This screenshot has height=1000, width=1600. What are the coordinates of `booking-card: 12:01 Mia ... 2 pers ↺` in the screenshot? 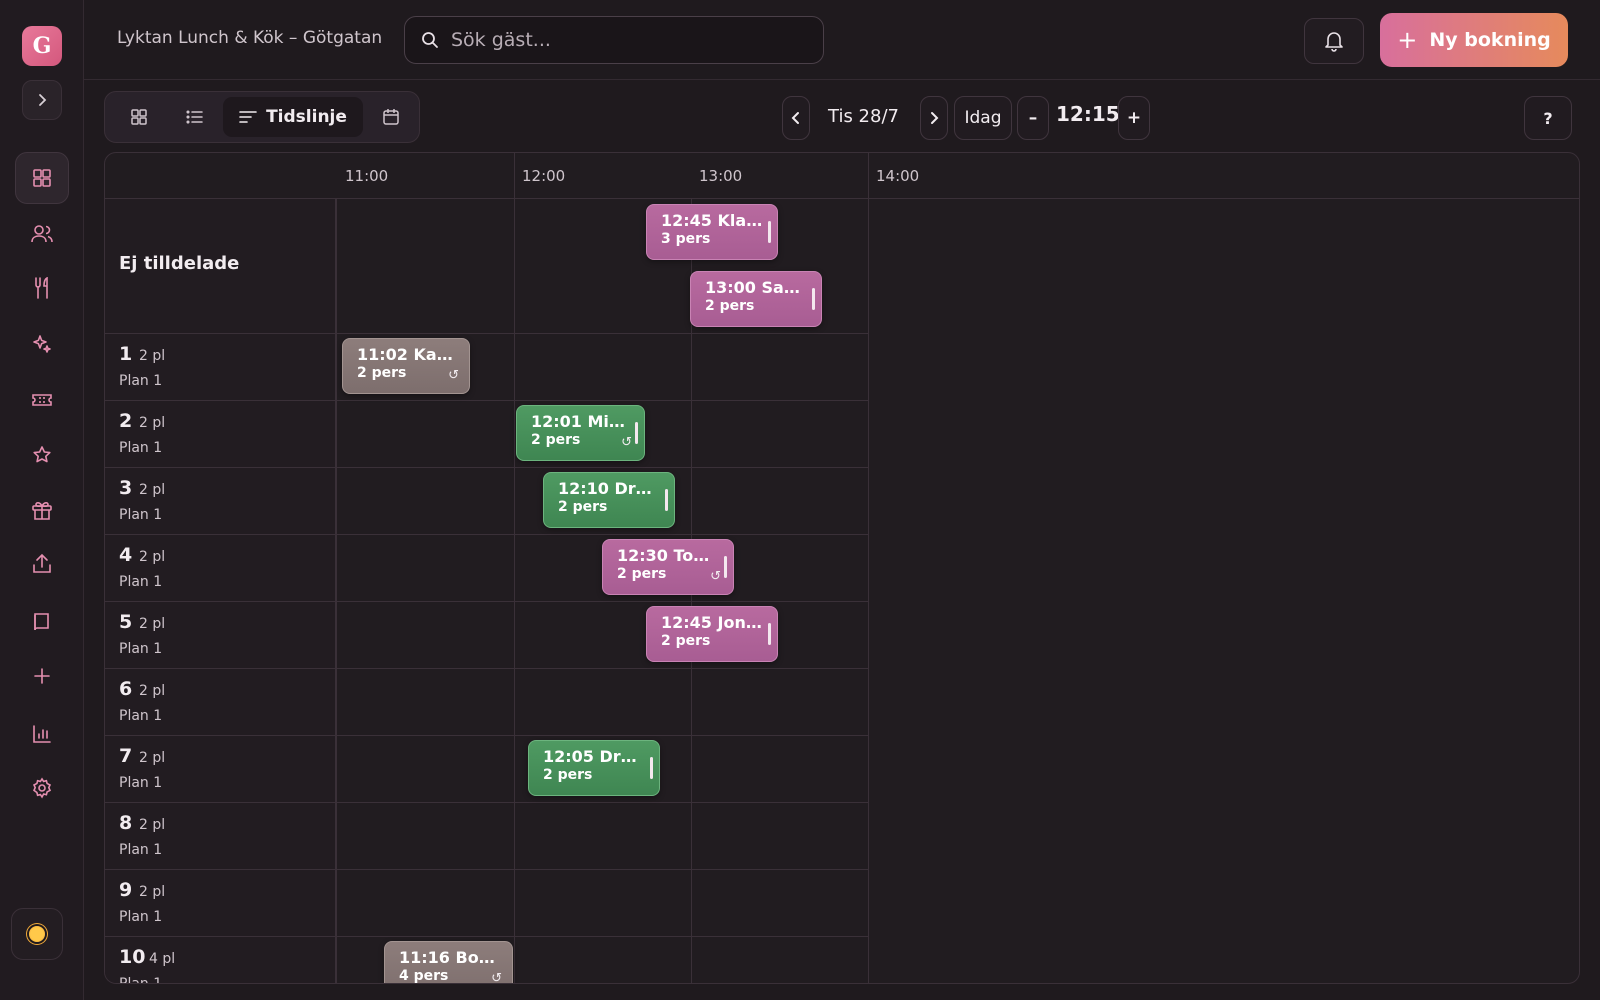 It's located at (580, 433).